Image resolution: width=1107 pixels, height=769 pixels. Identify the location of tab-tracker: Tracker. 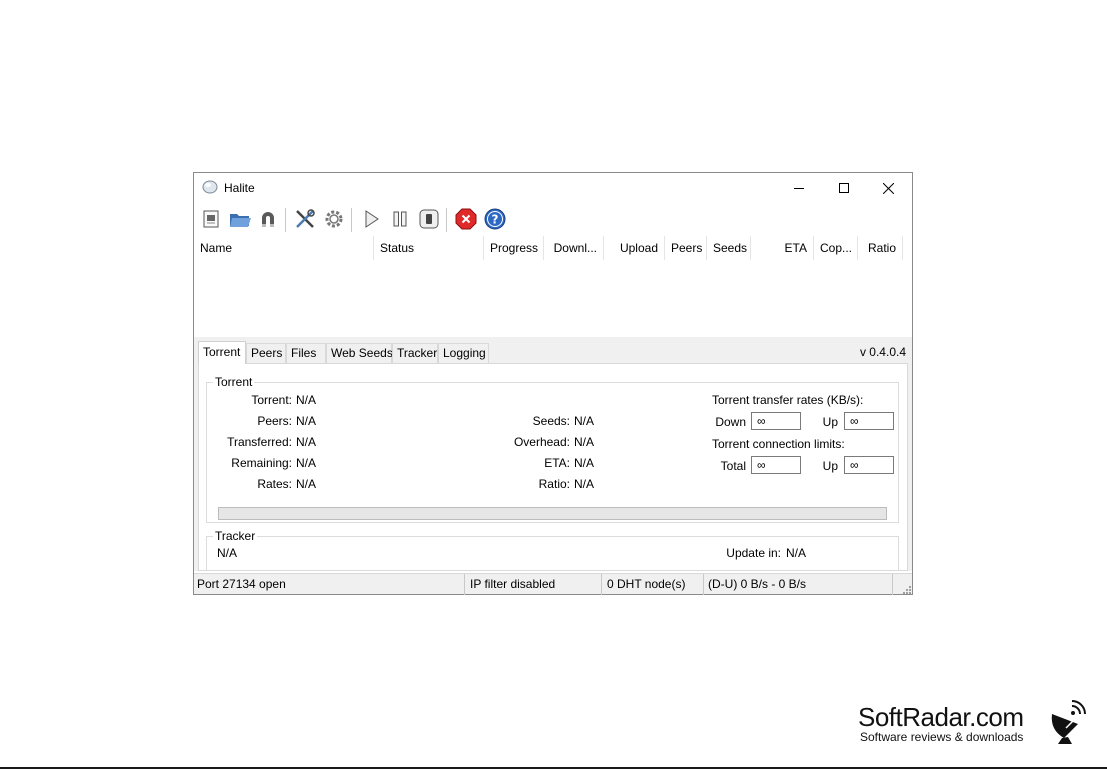
(415, 353).